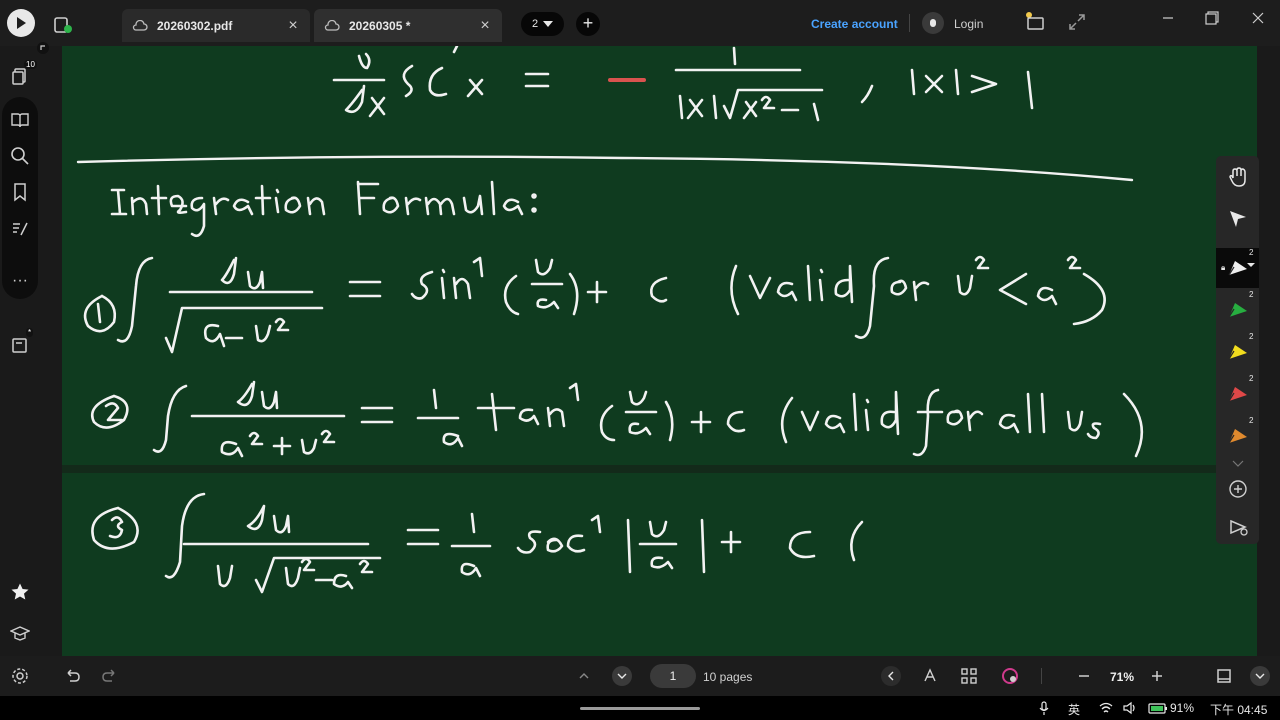  I want to click on undo-icon, so click(72, 676).